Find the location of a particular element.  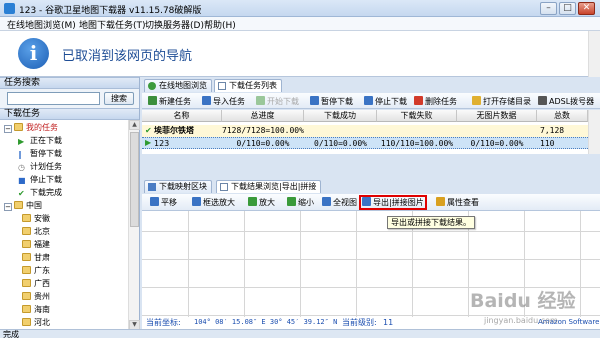

tree-item: 河北 is located at coordinates (36, 322).